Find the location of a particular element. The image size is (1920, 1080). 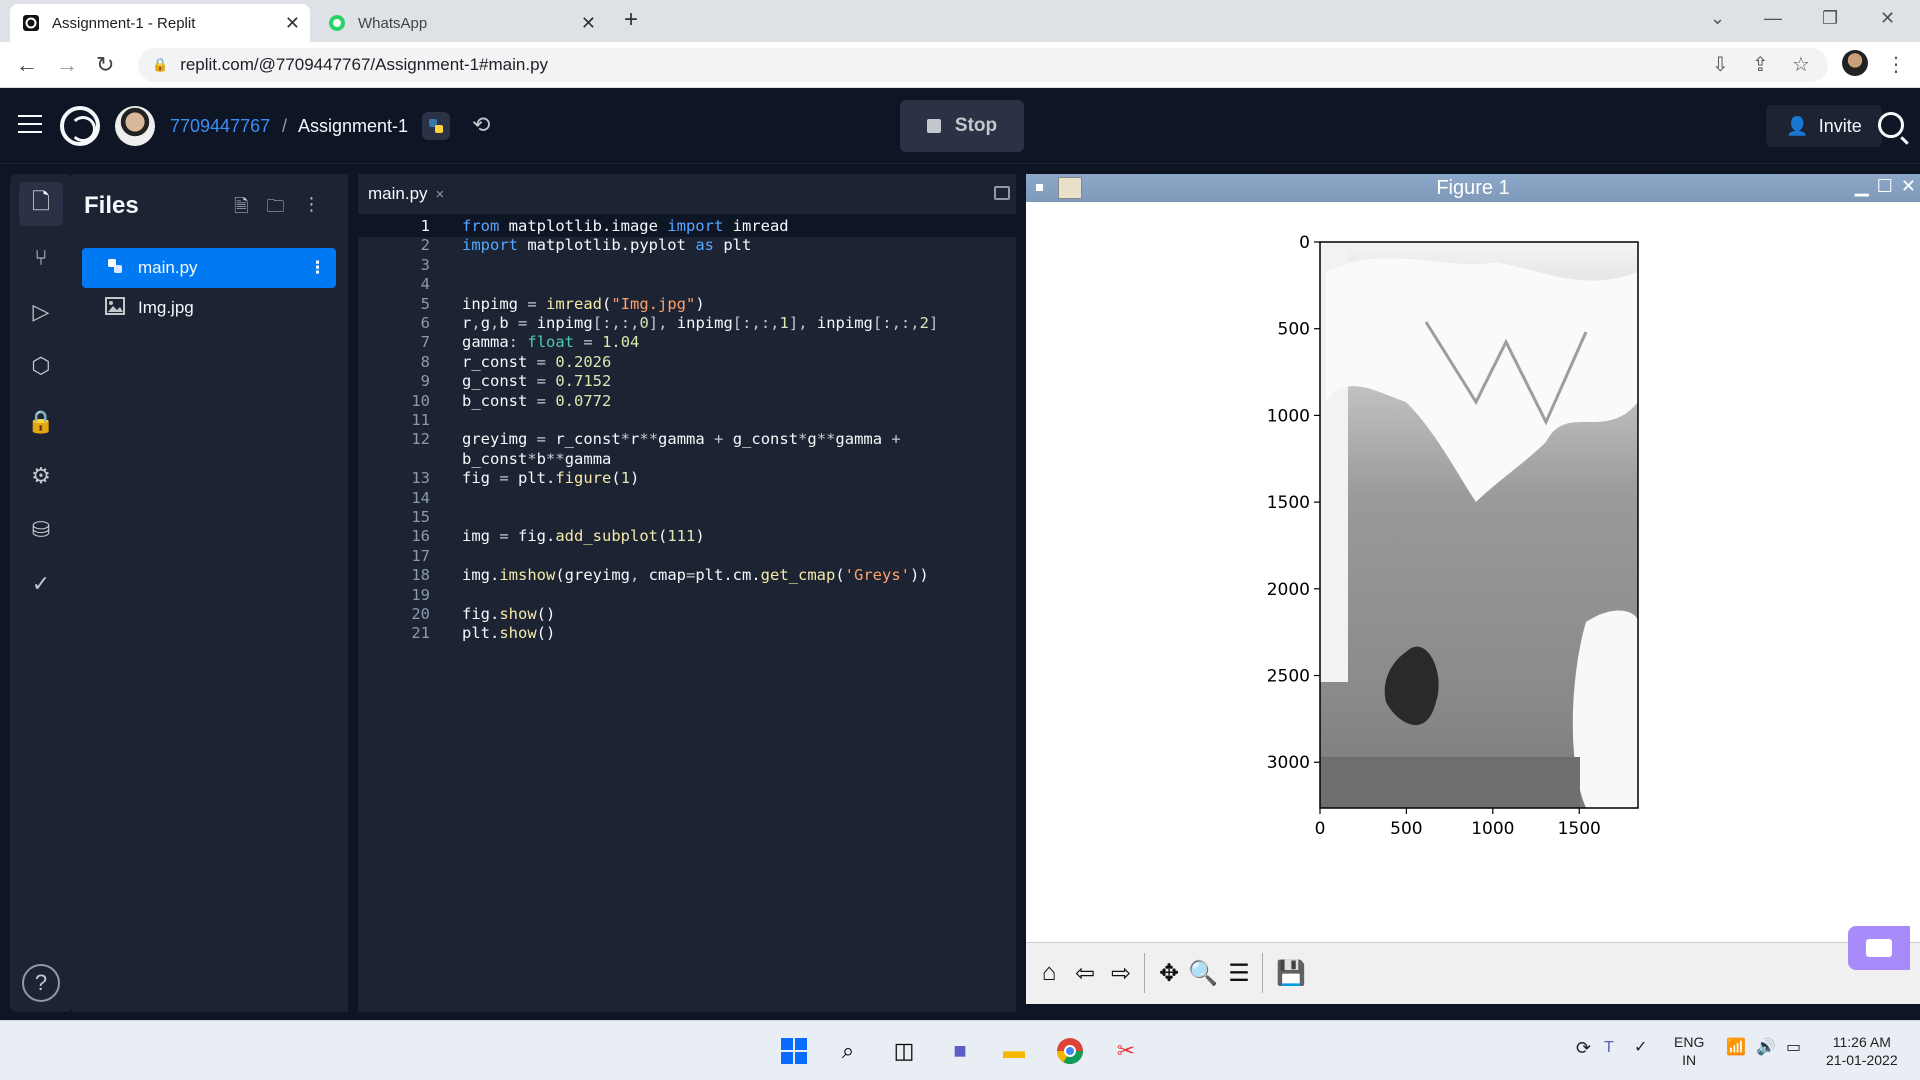

file-explorer-icon: ▬ is located at coordinates (1014, 1051).